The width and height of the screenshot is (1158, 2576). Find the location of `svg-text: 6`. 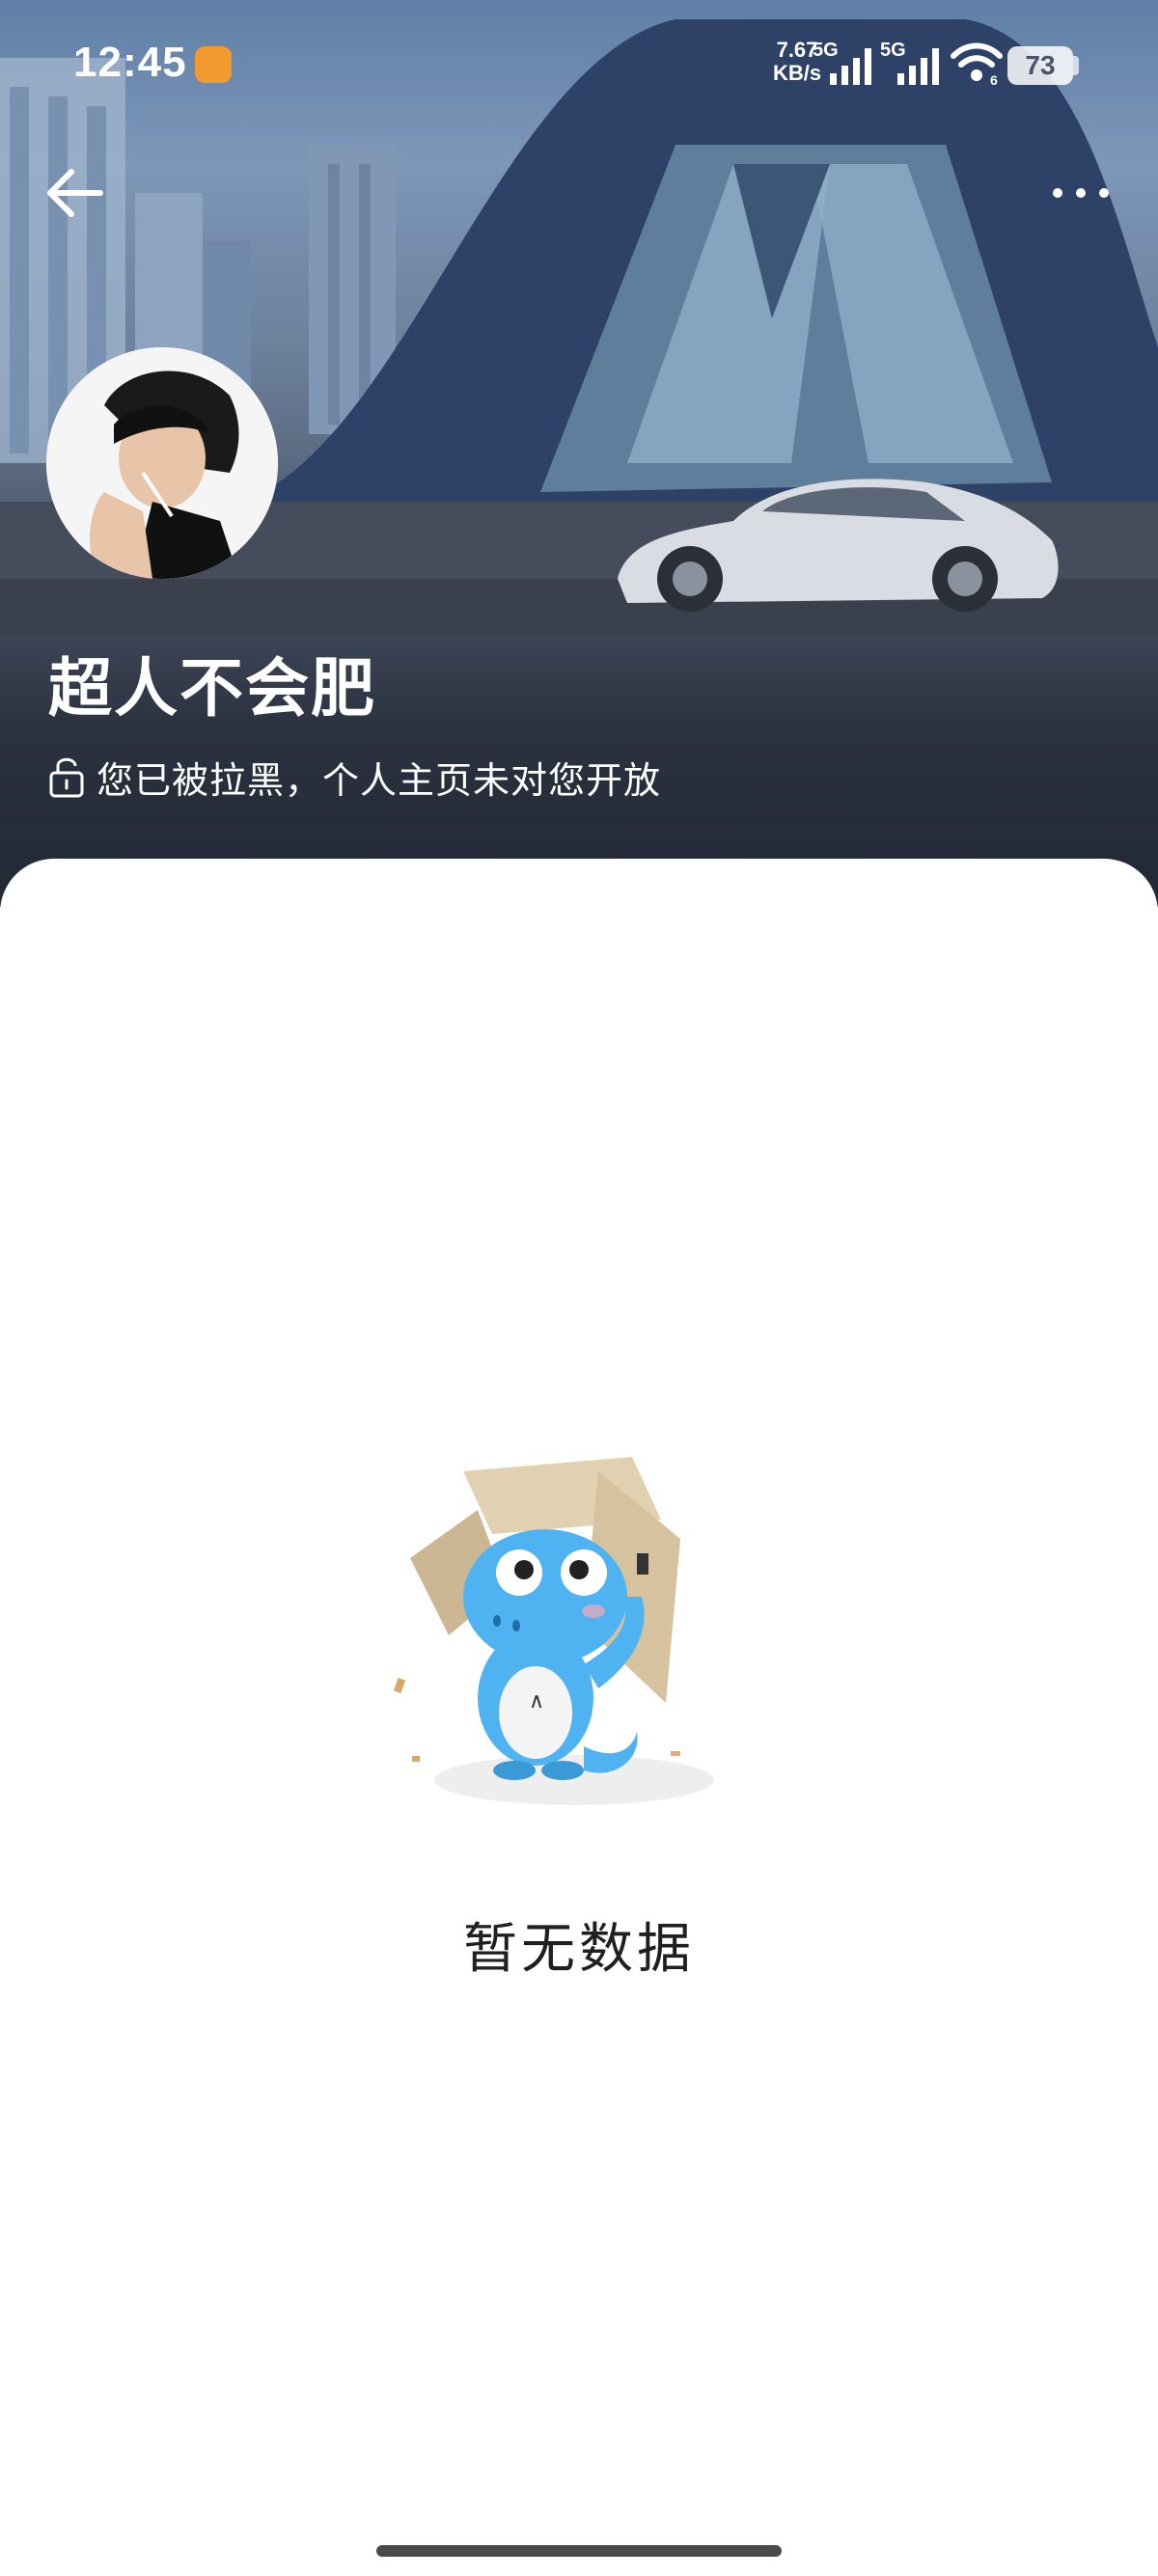

svg-text: 6 is located at coordinates (994, 80).